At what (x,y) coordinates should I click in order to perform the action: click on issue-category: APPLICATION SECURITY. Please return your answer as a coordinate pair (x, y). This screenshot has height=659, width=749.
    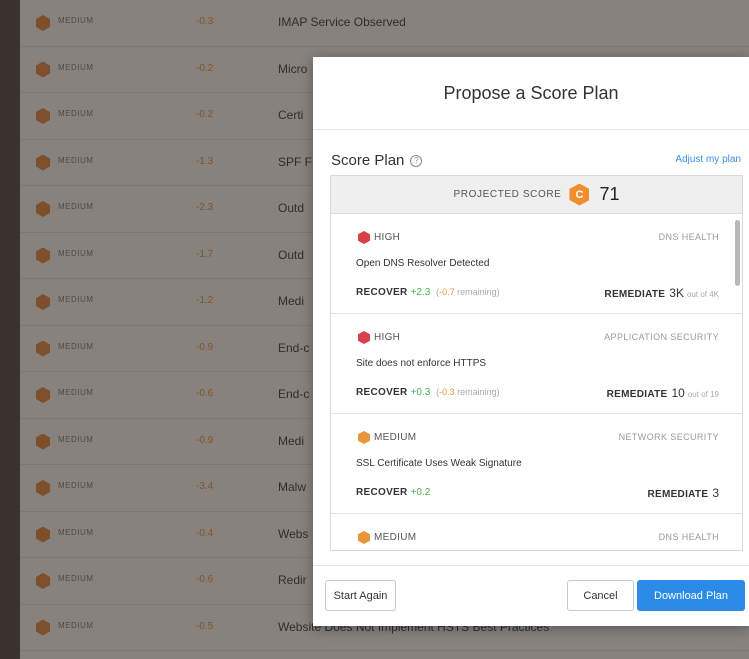
    Looking at the image, I should click on (661, 337).